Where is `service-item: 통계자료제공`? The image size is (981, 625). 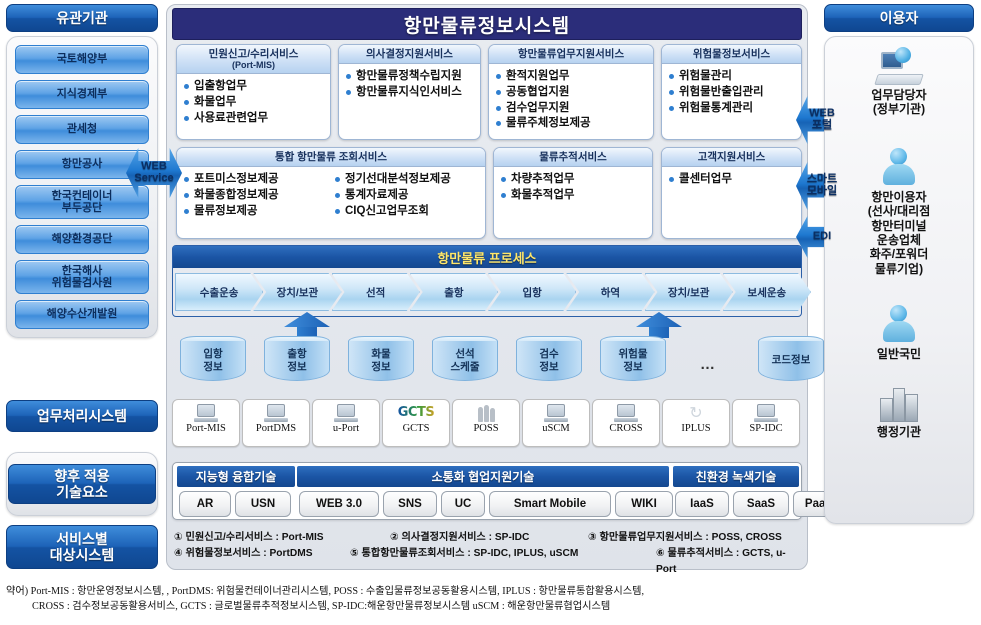 service-item: 통계자료제공 is located at coordinates (407, 195).